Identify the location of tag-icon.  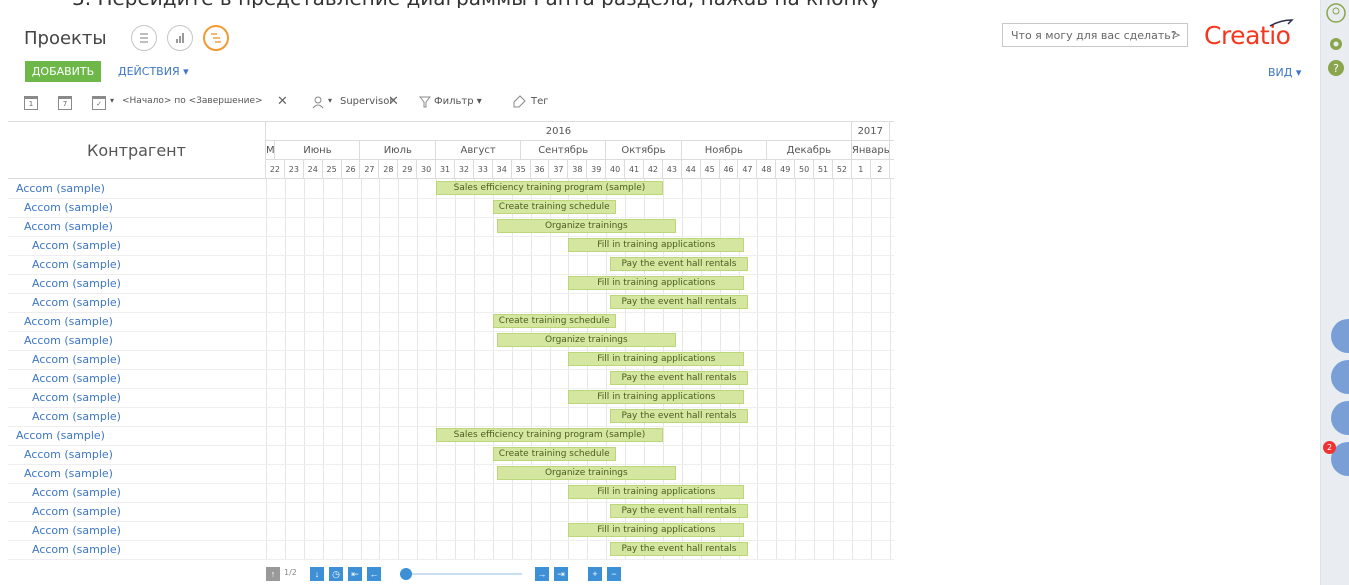
(519, 102).